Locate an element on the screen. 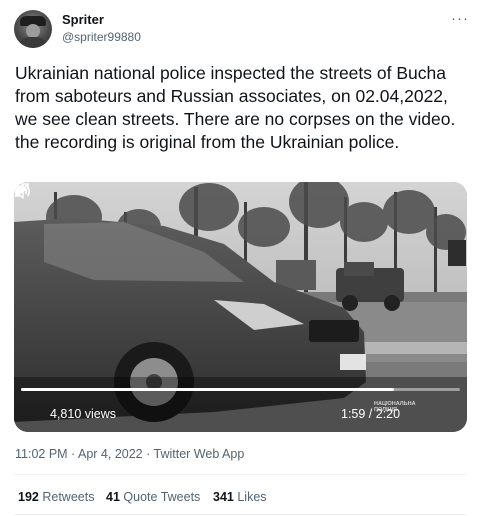 Image resolution: width=481 pixels, height=516 pixels. view-count: 4,810 views is located at coordinates (83, 414).